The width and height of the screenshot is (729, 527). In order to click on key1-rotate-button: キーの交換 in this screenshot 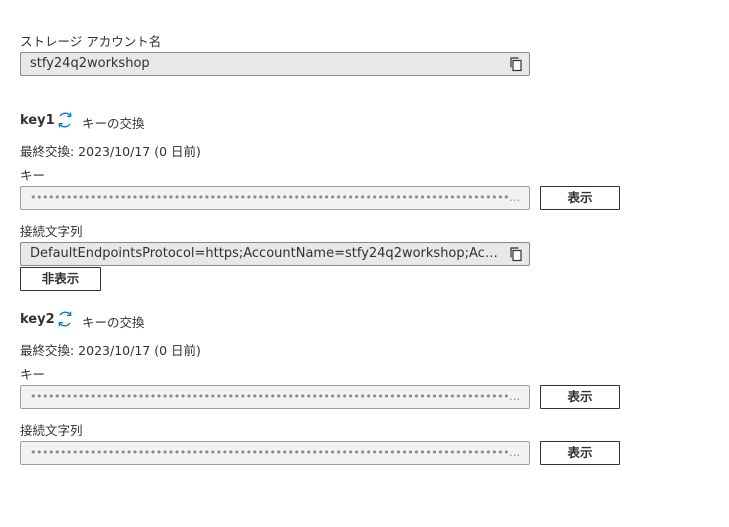, I will do `click(113, 122)`.